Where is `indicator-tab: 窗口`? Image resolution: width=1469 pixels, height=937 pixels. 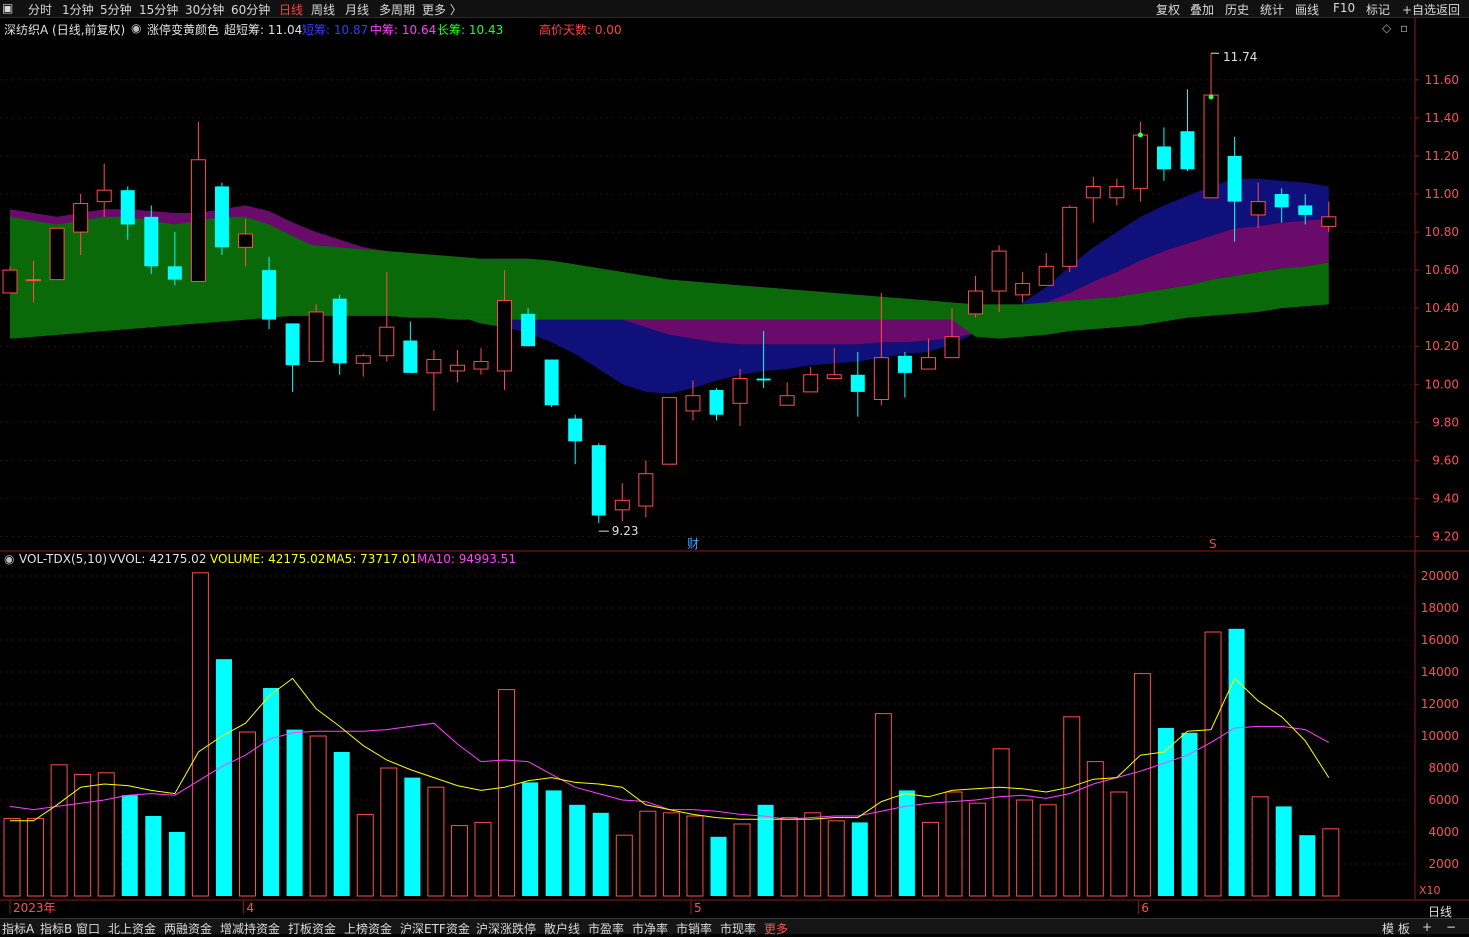
indicator-tab: 窗口 is located at coordinates (88, 928).